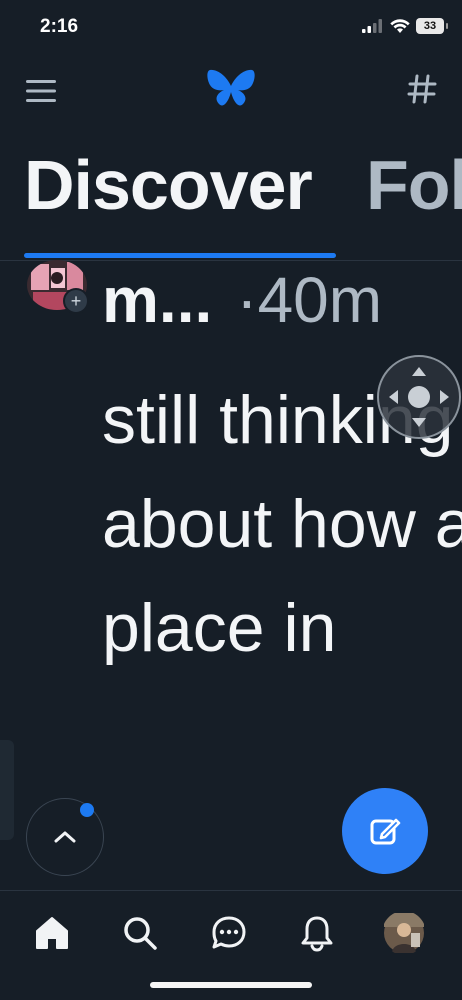 This screenshot has height=1000, width=462. I want to click on nav-search, so click(140, 933).